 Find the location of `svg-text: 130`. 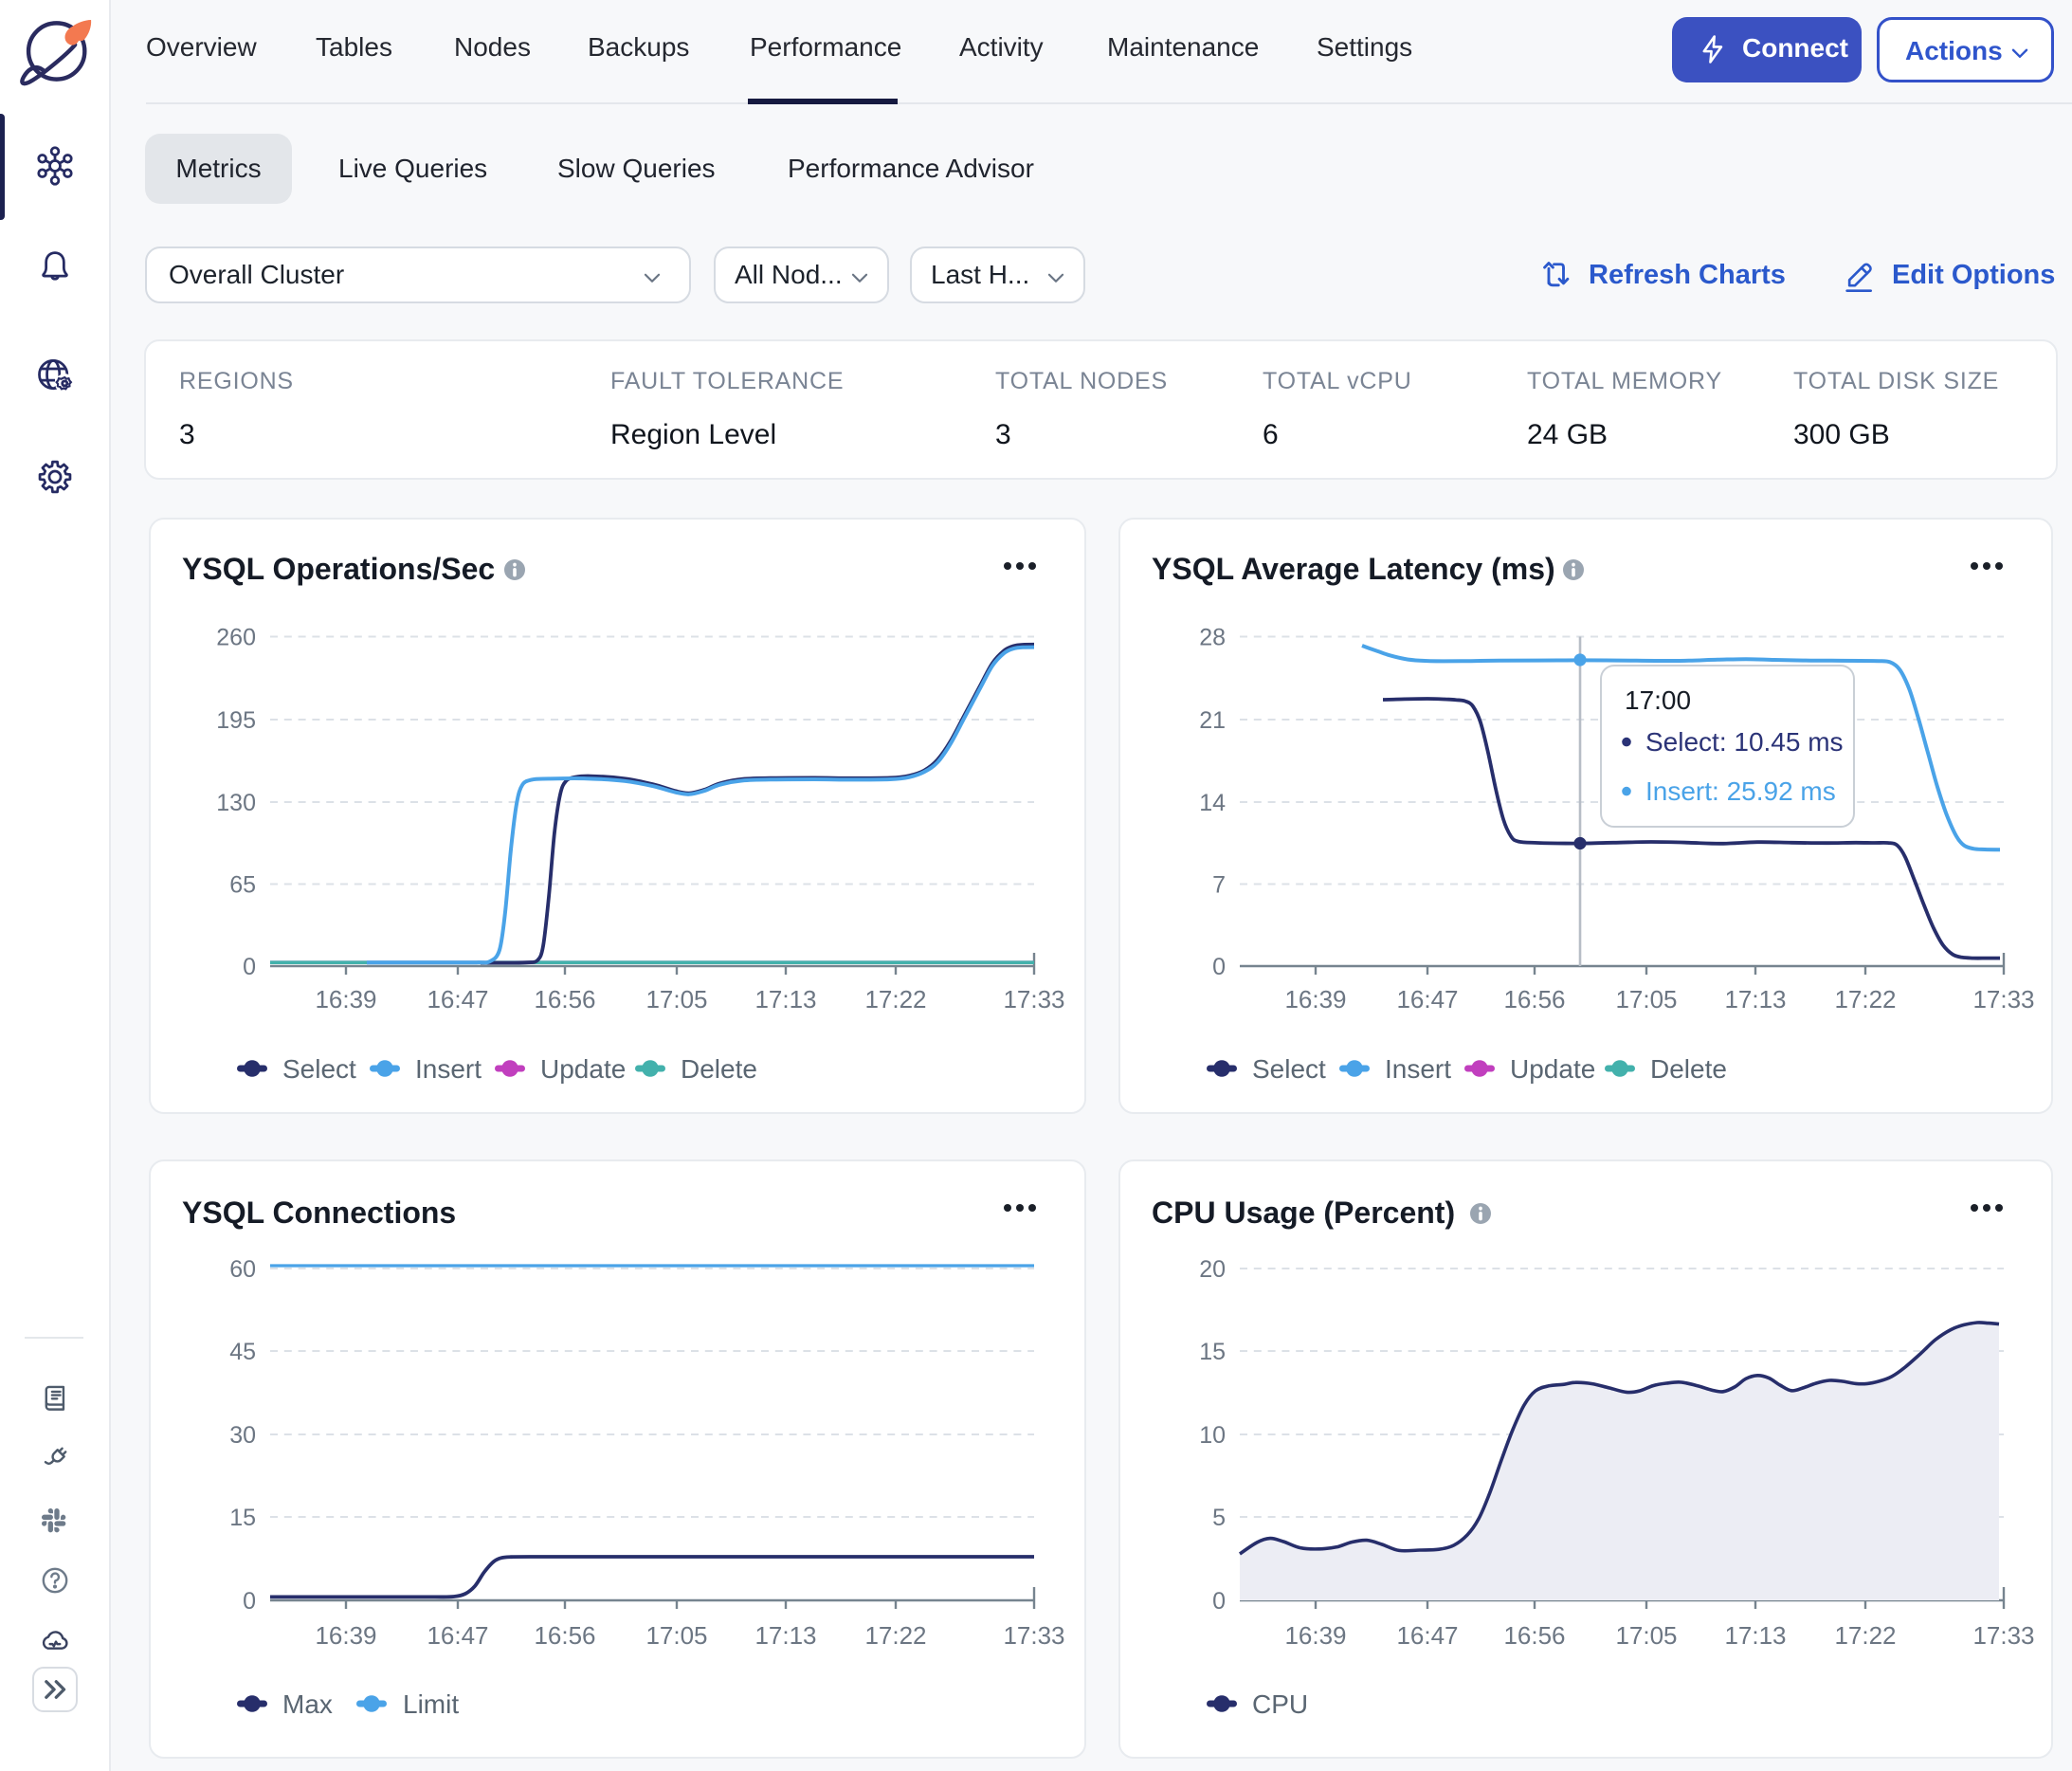

svg-text: 130 is located at coordinates (236, 803).